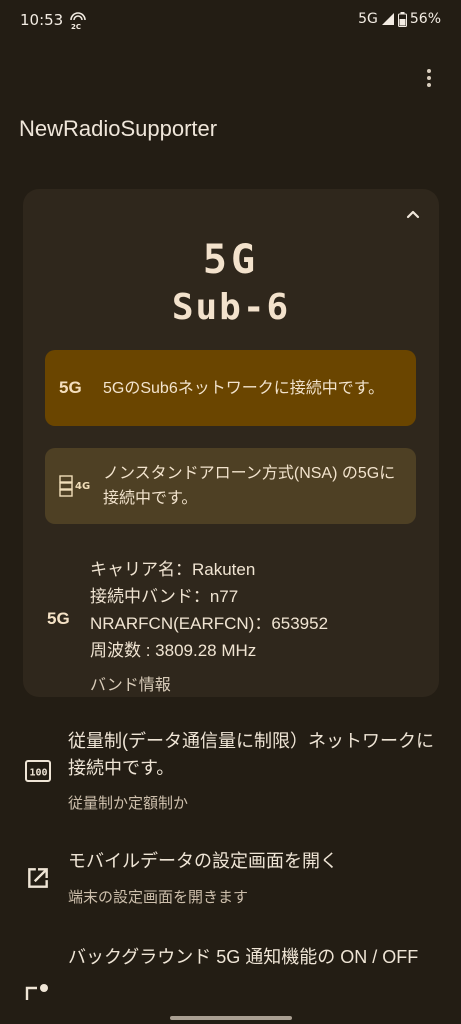  What do you see at coordinates (251, 754) in the screenshot?
I see `metered-network-title: 従量制(データ通信量に制限）ネットワークに接続中です。` at bounding box center [251, 754].